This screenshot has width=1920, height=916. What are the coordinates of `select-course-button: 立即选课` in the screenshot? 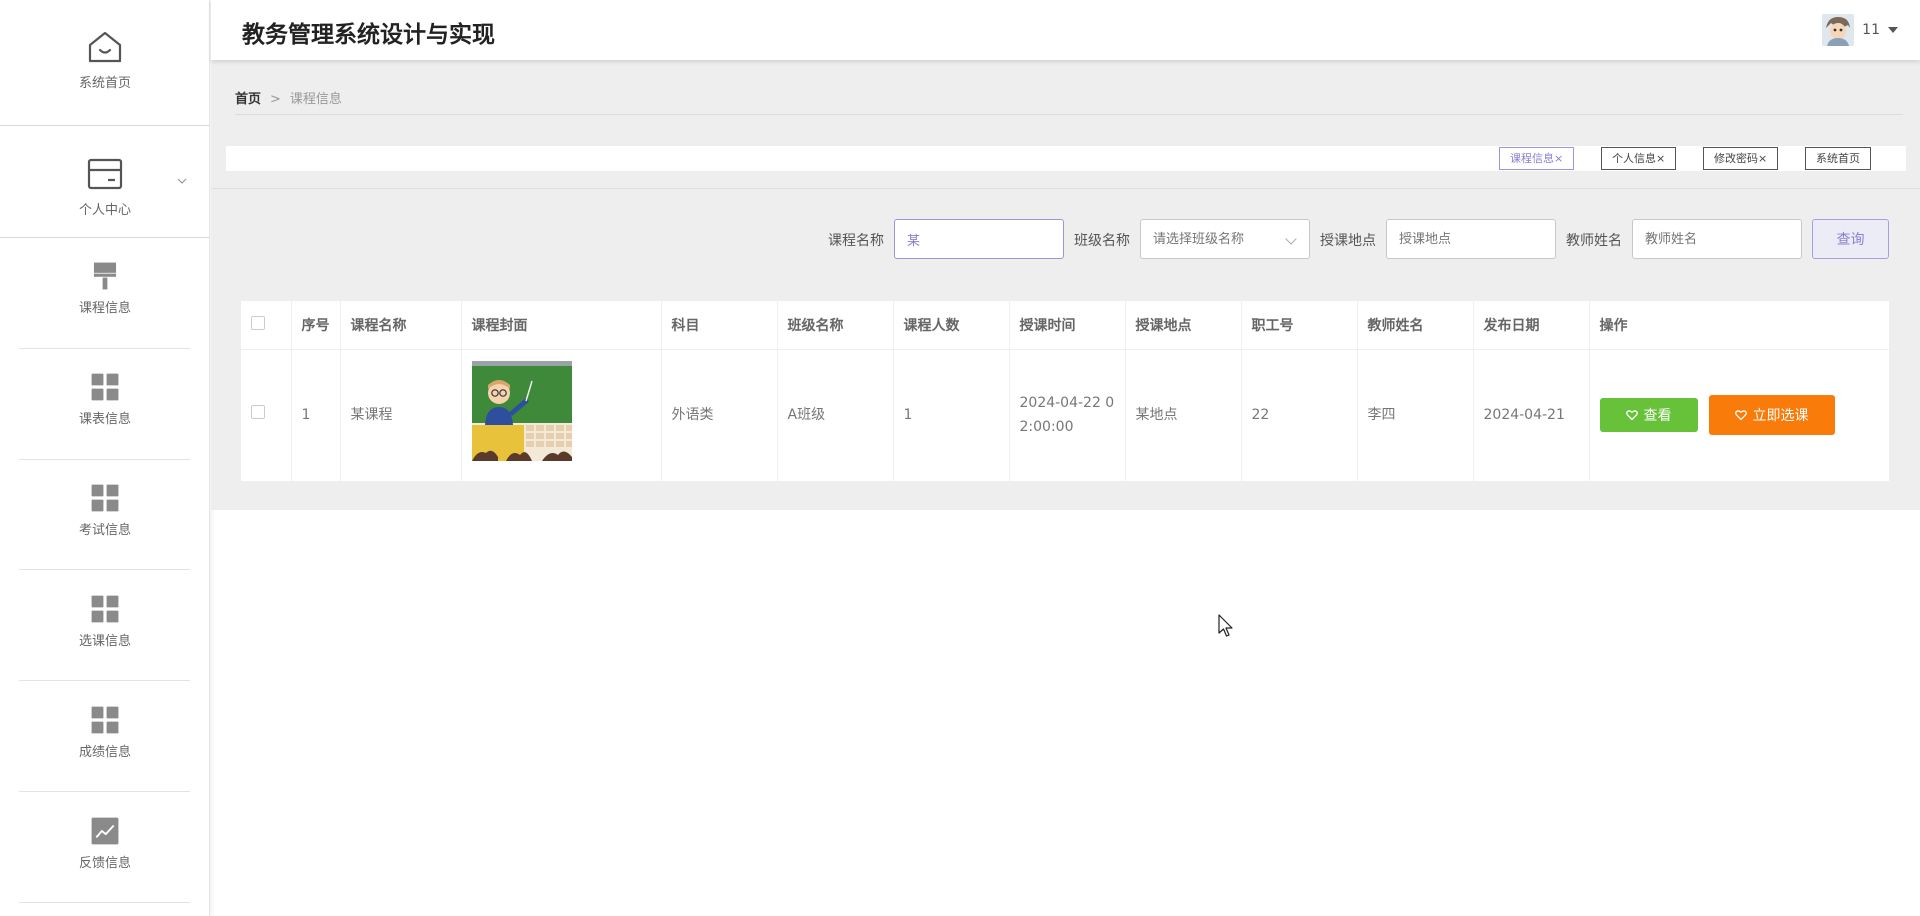 It's located at (1771, 415).